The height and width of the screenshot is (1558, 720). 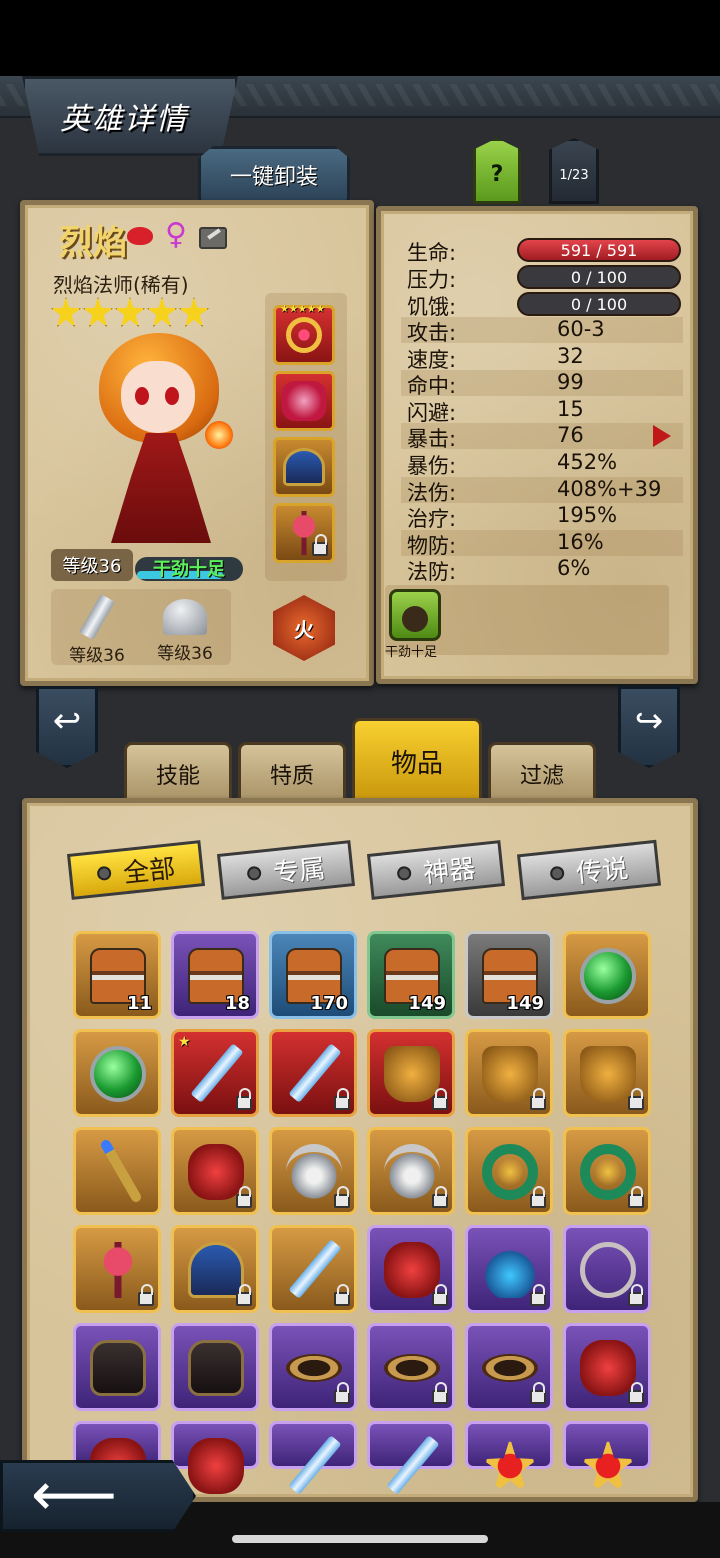 What do you see at coordinates (216, 1466) in the screenshot?
I see `cloth-icon` at bounding box center [216, 1466].